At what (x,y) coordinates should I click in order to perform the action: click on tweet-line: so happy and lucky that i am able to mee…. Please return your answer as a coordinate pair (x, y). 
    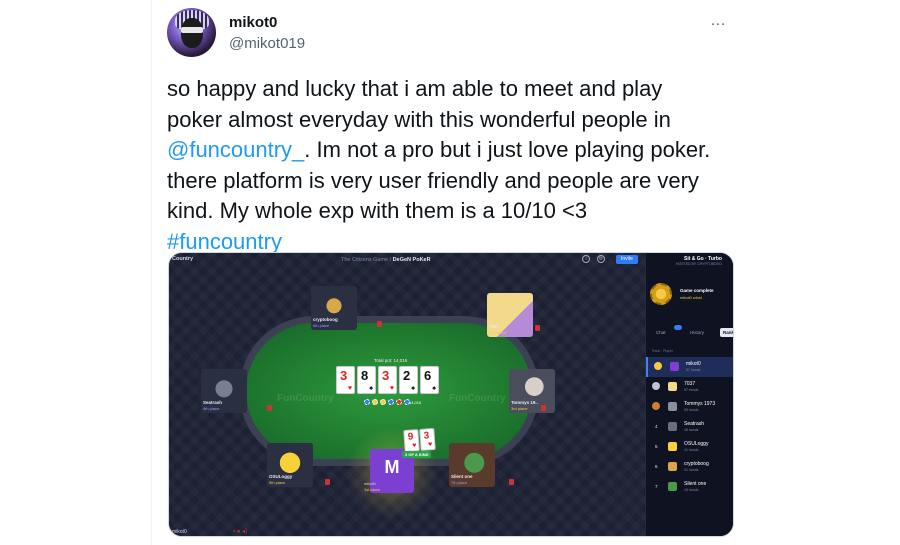
    Looking at the image, I should click on (415, 88).